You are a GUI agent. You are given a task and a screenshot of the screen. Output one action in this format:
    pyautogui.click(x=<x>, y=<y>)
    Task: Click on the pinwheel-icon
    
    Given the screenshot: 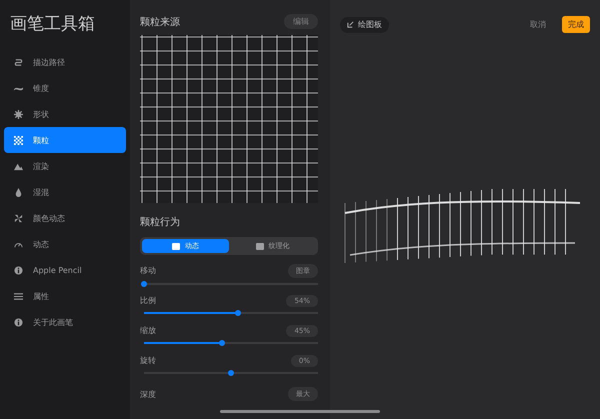 What is the action you would take?
    pyautogui.click(x=18, y=218)
    